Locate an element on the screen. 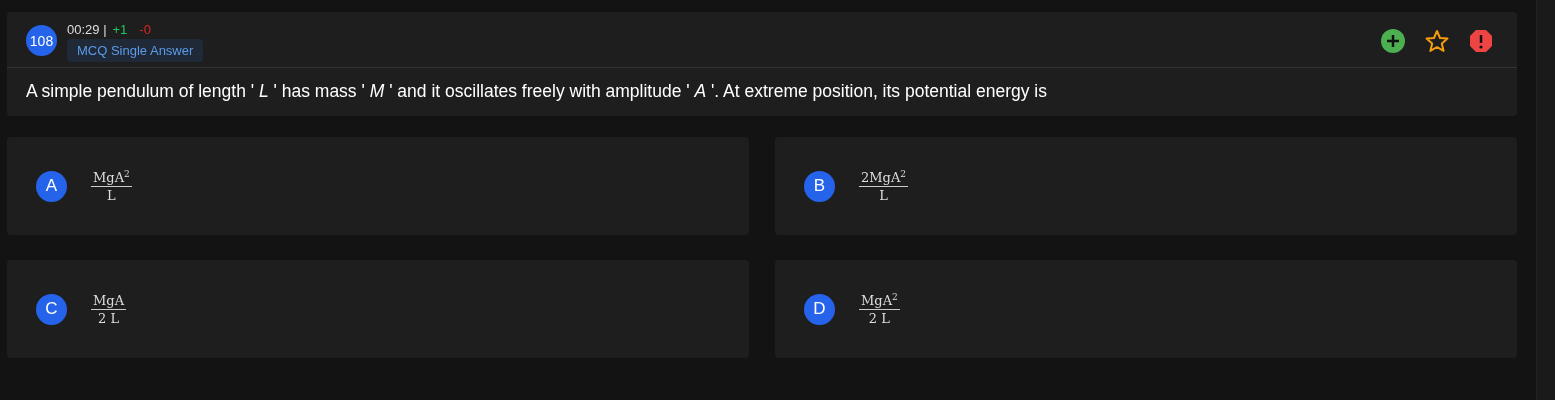  question-type-tag: MCQ Single Answer is located at coordinates (135, 50).